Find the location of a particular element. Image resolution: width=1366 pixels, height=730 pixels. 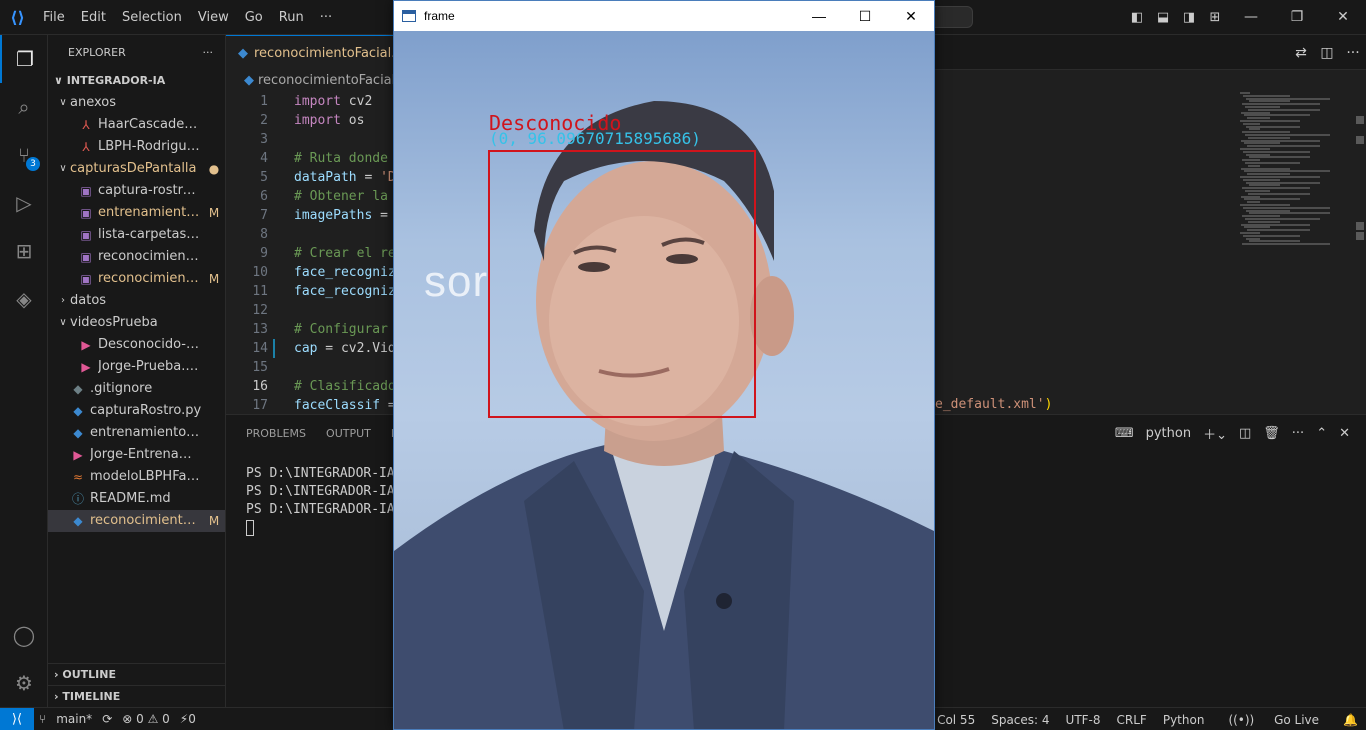

tree-item: ▣ captura-rostro.jpg is located at coordinates (136, 191).